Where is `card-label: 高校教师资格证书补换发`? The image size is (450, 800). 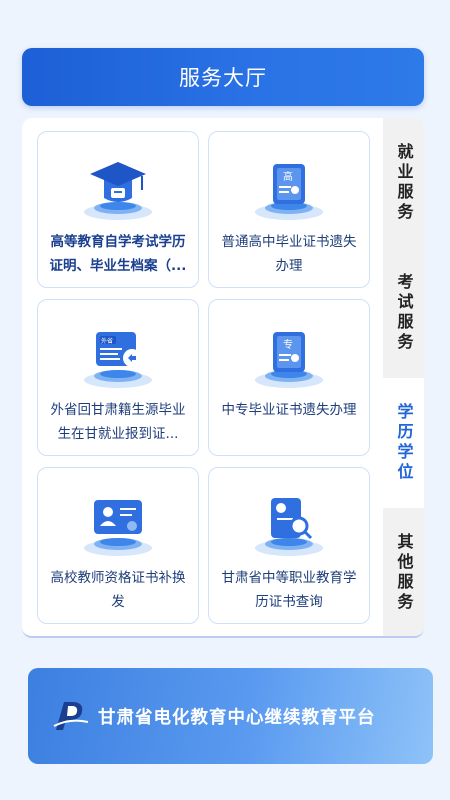 card-label: 高校教师资格证书补换发 is located at coordinates (118, 590).